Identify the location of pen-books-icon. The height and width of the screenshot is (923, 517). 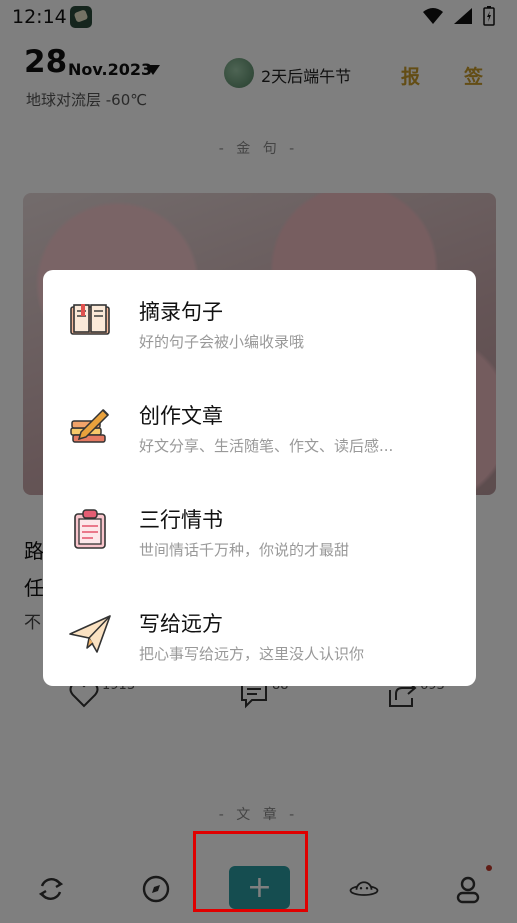
(90, 425).